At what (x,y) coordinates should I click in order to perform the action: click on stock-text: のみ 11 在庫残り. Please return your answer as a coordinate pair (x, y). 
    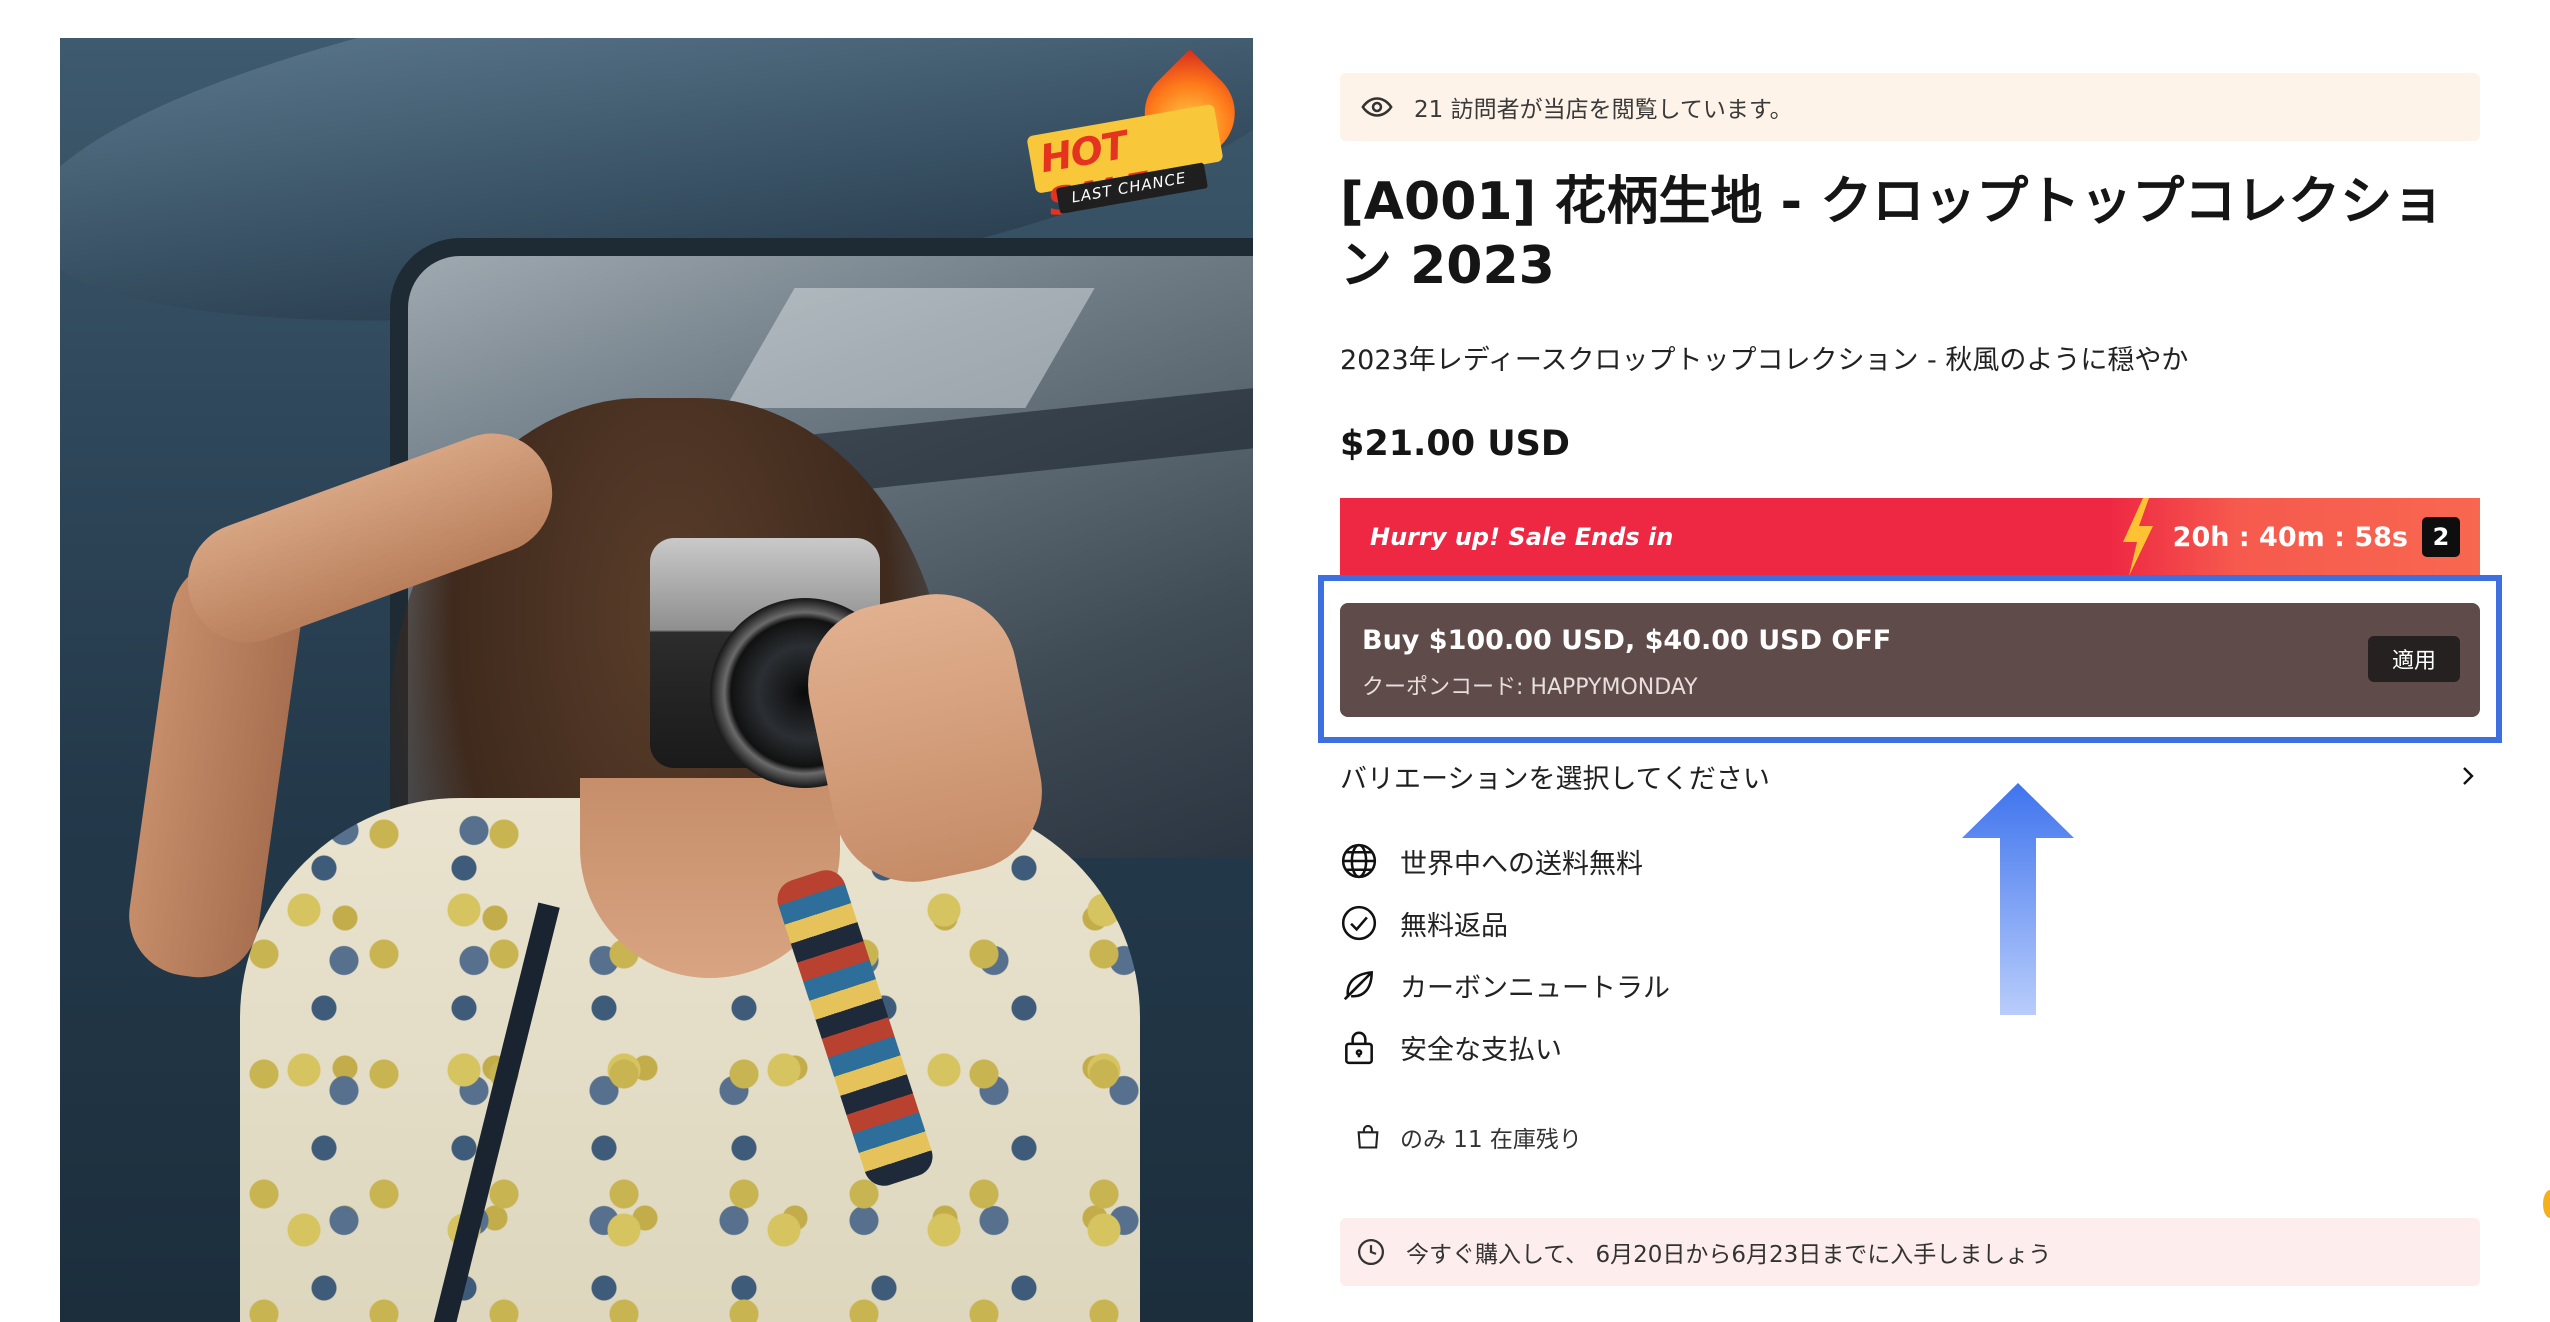
    Looking at the image, I should click on (1491, 1140).